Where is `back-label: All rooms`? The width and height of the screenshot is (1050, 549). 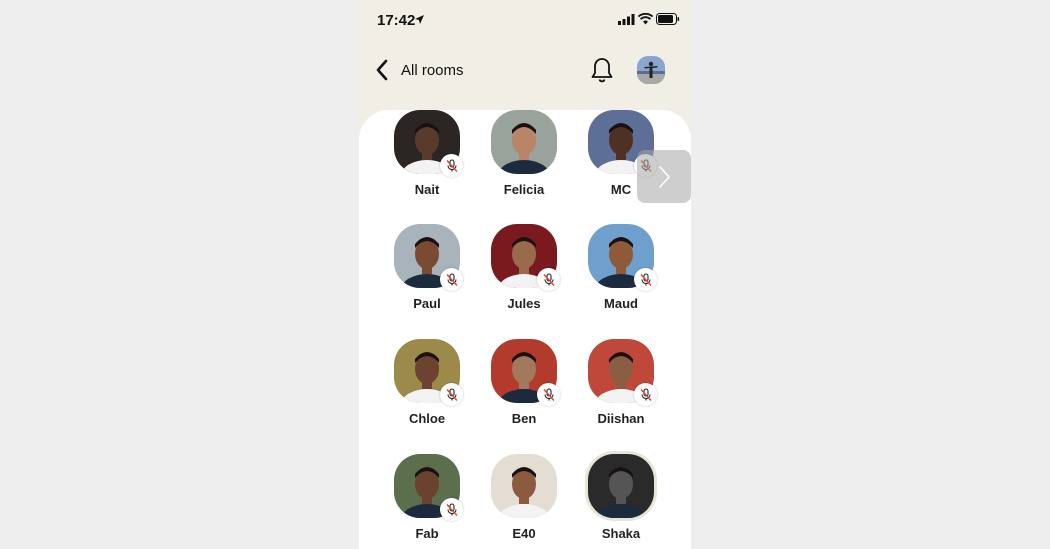 back-label: All rooms is located at coordinates (432, 70).